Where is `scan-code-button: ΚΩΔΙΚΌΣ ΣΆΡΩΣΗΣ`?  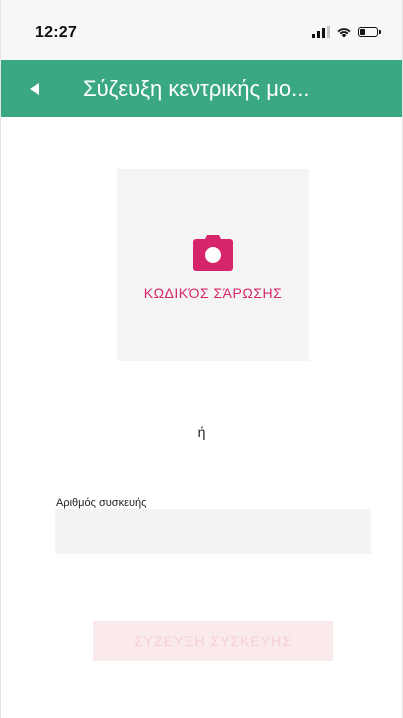
scan-code-button: ΚΩΔΙΚΌΣ ΣΆΡΩΣΗΣ is located at coordinates (213, 265).